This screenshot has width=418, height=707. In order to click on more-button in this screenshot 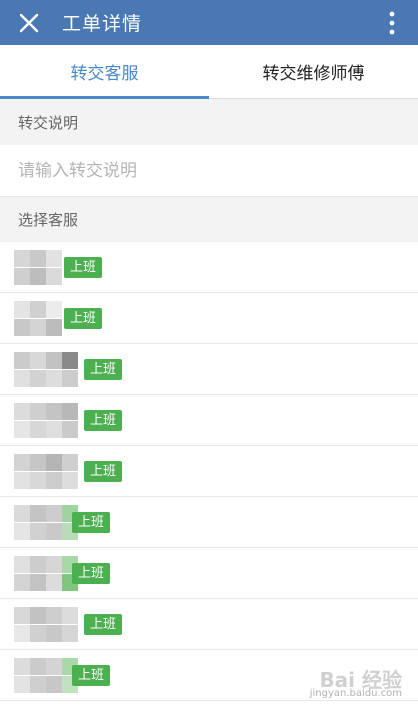, I will do `click(392, 22)`.